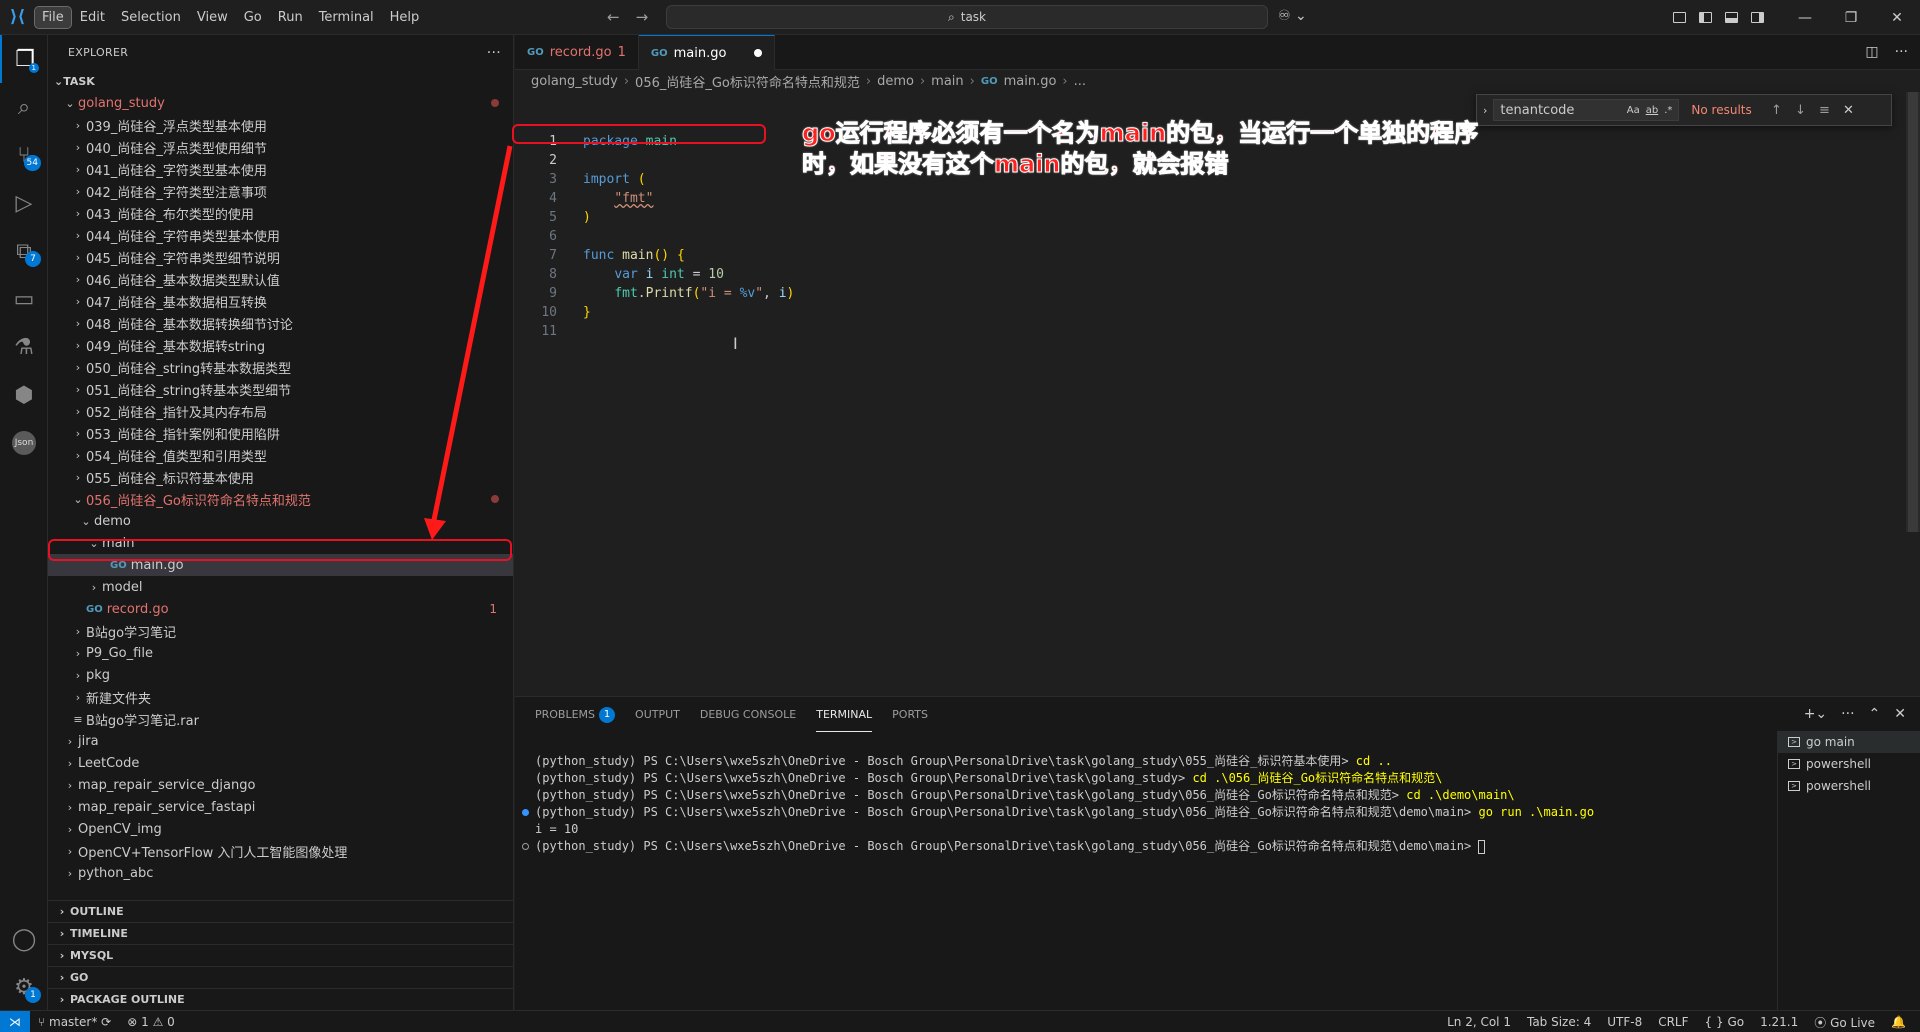 This screenshot has height=1032, width=1920. What do you see at coordinates (1875, 714) in the screenshot?
I see `maximize-panel-icon: ⌃` at bounding box center [1875, 714].